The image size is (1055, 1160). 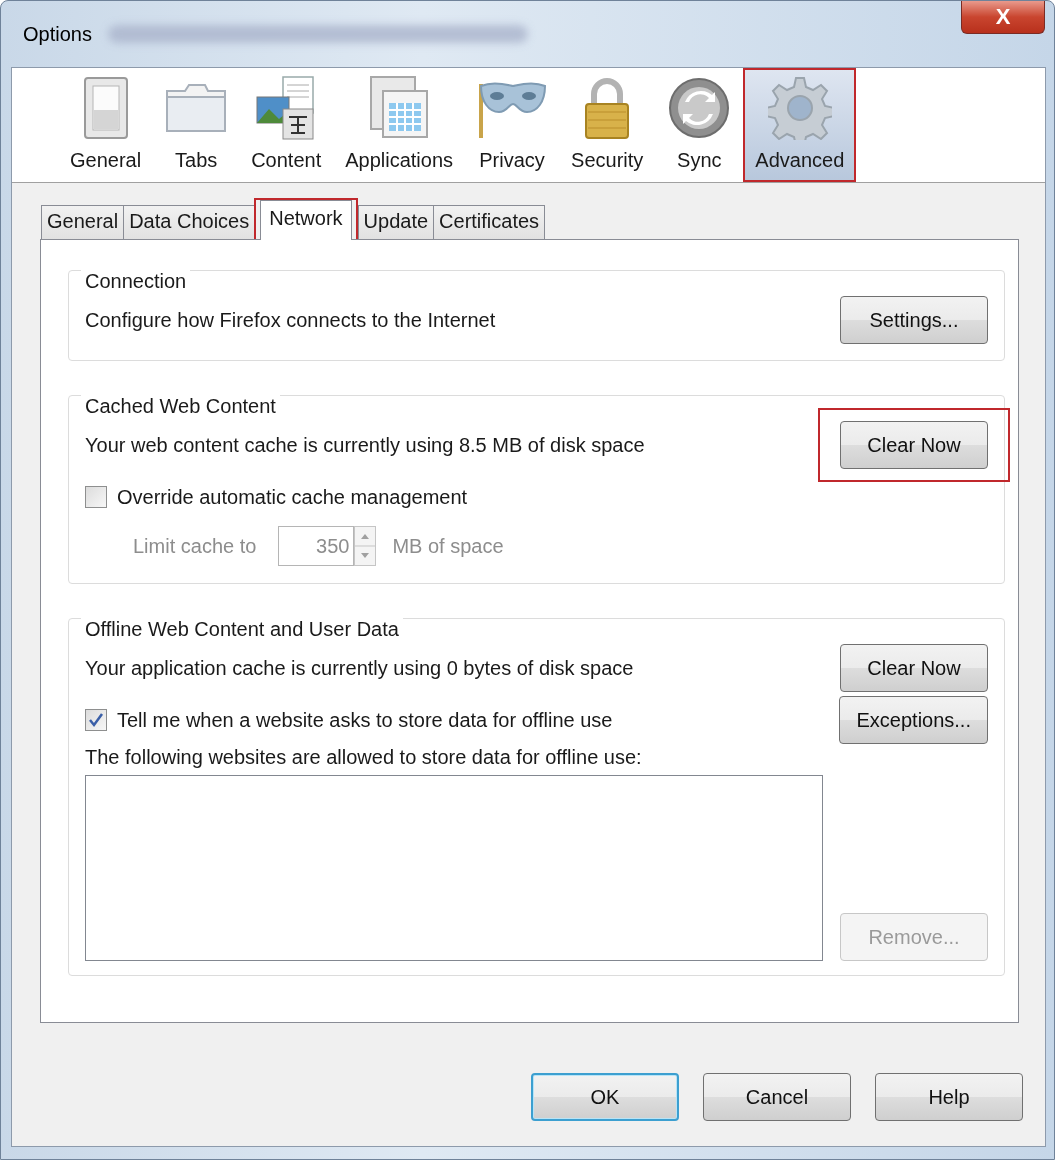 What do you see at coordinates (799, 108) in the screenshot?
I see `gear-icon` at bounding box center [799, 108].